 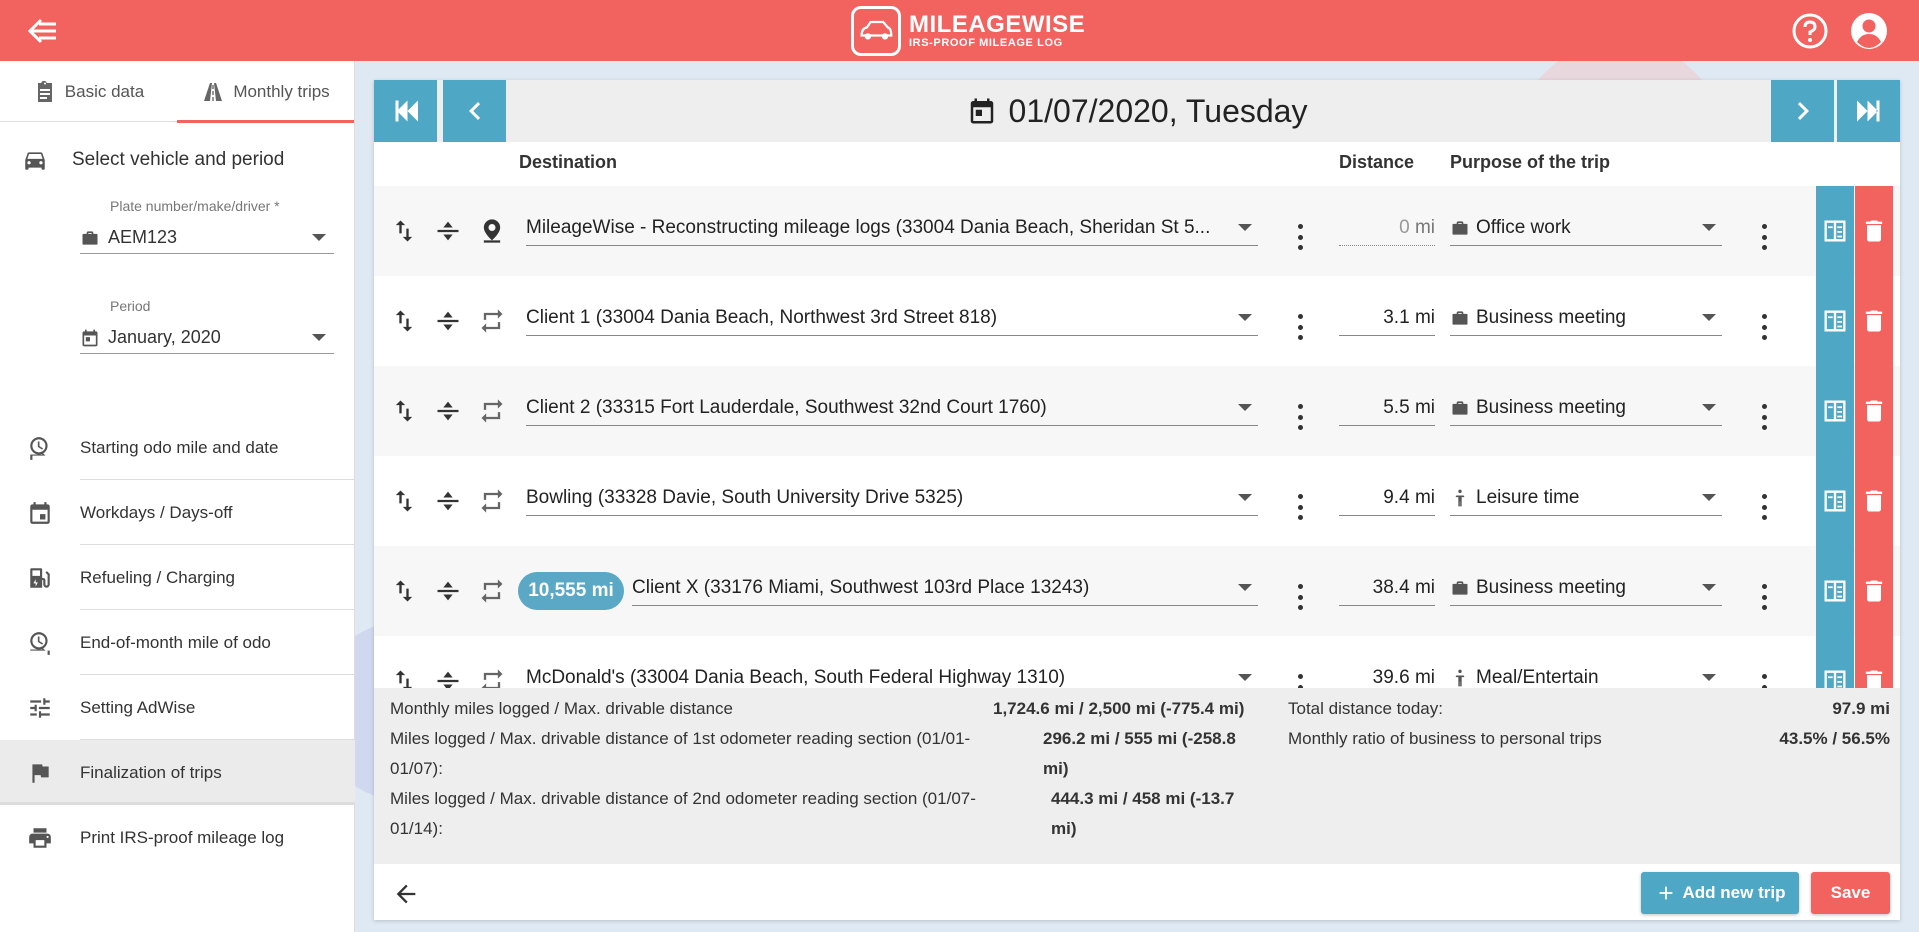 What do you see at coordinates (1460, 677) in the screenshot?
I see `person-icon` at bounding box center [1460, 677].